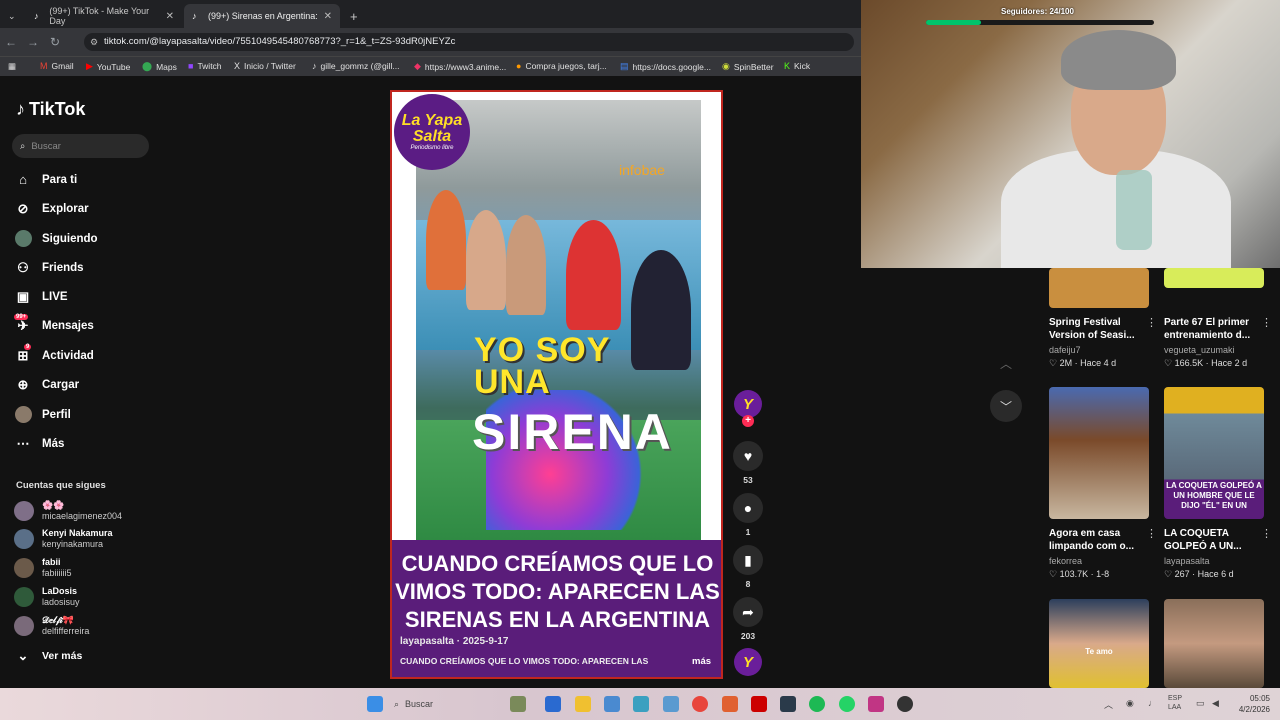  I want to click on sidebar-item-mas: ⋯ Más, so click(39, 444).